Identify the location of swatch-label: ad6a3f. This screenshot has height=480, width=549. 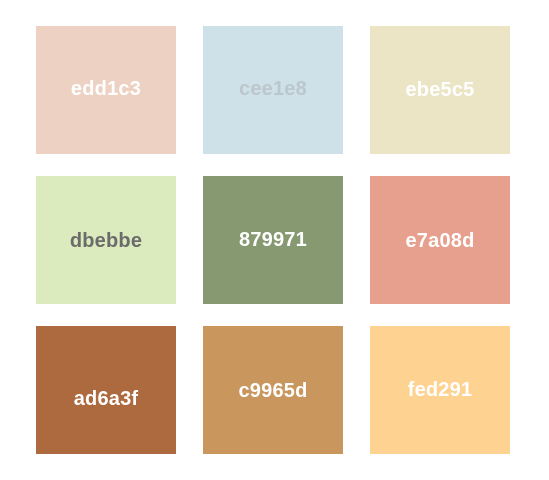
(106, 399).